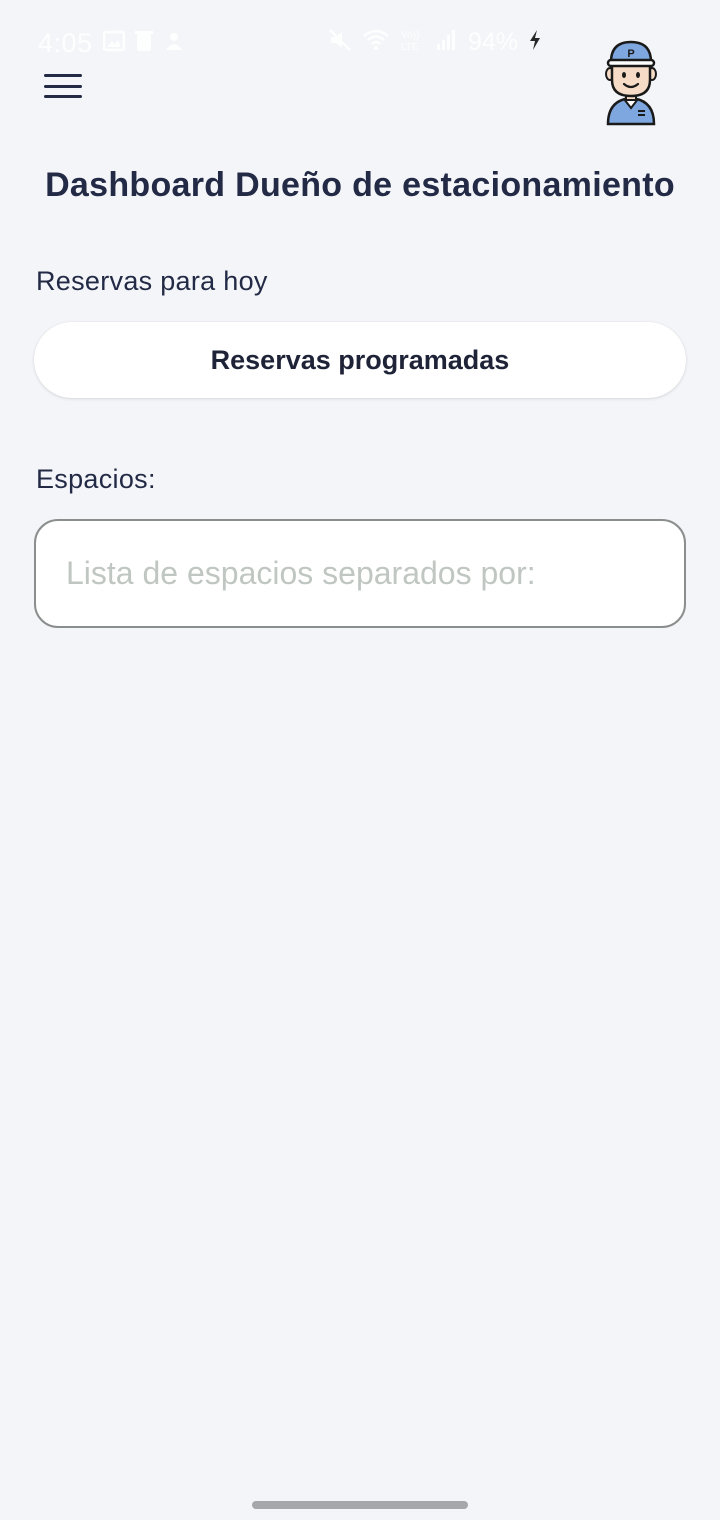 This screenshot has width=720, height=1520. I want to click on status-time: 4:05, so click(65, 43).